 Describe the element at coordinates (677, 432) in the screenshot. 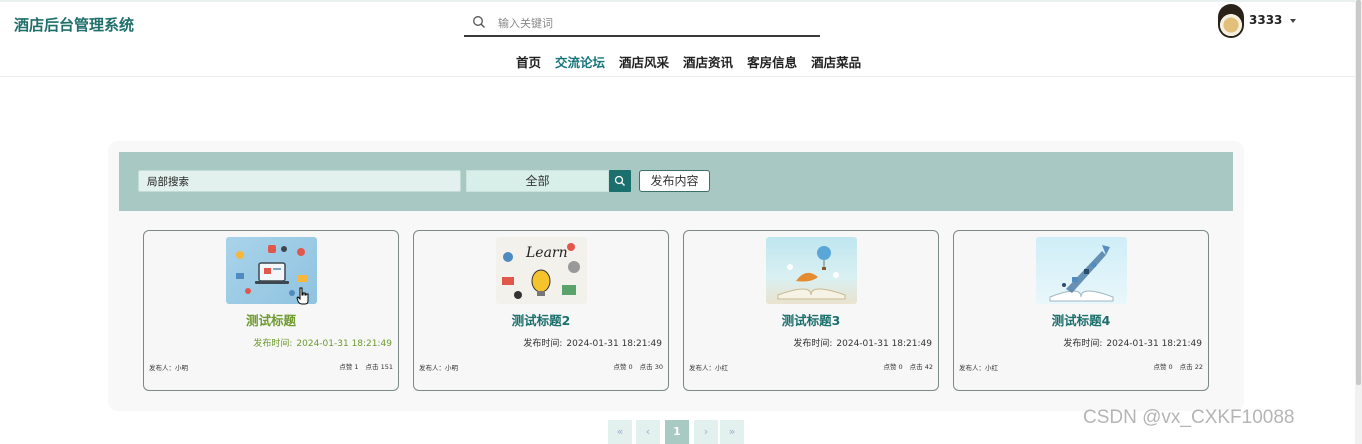

I see `pagination-page-current: 1` at that location.